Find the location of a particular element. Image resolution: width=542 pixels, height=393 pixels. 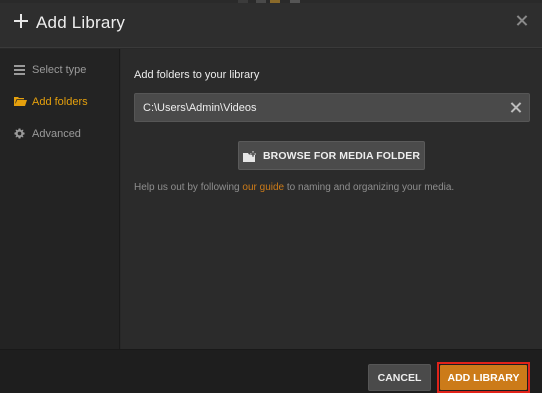

our-guide-link: our guide is located at coordinates (263, 187).